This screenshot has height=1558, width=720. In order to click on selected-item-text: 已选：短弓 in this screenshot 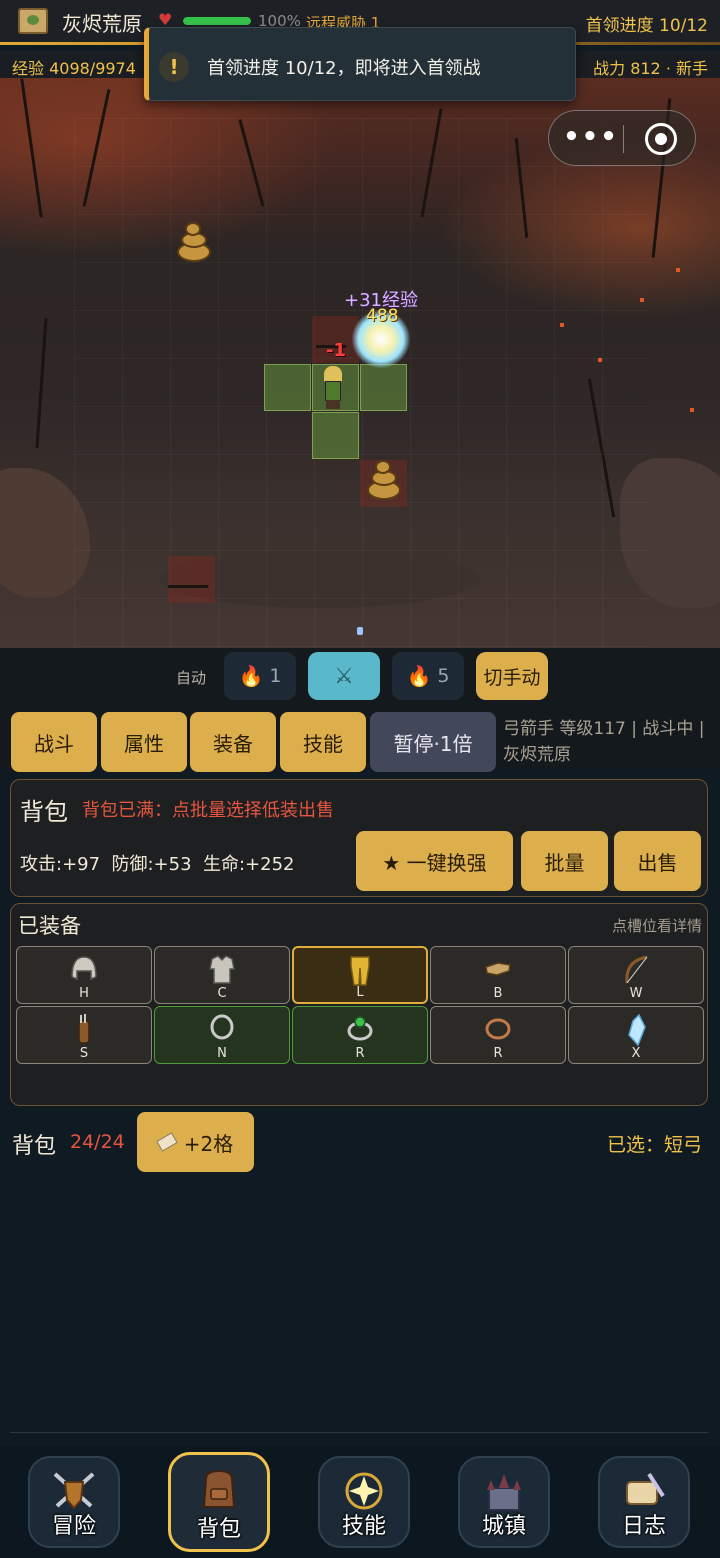, I will do `click(654, 1145)`.